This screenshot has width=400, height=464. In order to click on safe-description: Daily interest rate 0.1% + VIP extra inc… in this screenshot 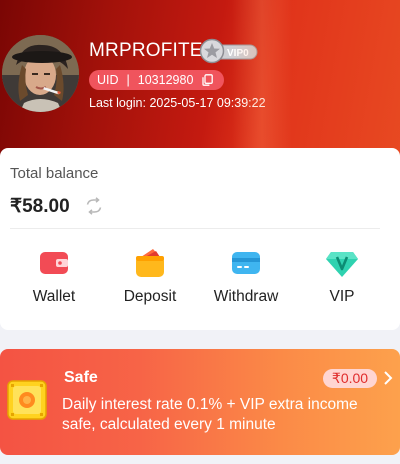, I will do `click(210, 414)`.